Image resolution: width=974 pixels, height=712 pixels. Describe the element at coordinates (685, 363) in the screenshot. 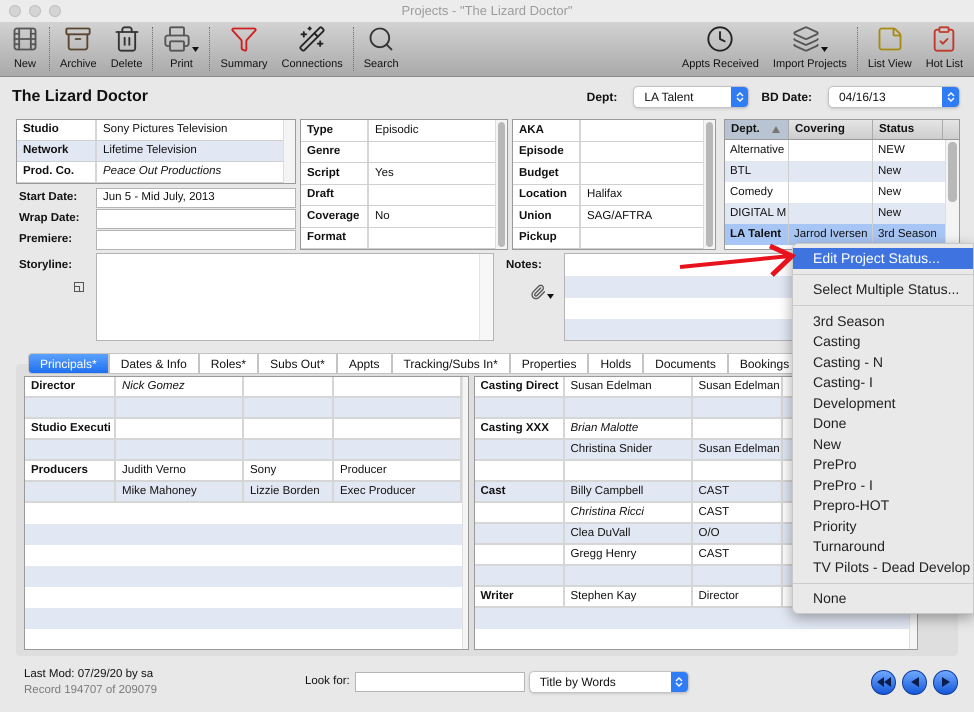

I see `tab: Documents` at that location.